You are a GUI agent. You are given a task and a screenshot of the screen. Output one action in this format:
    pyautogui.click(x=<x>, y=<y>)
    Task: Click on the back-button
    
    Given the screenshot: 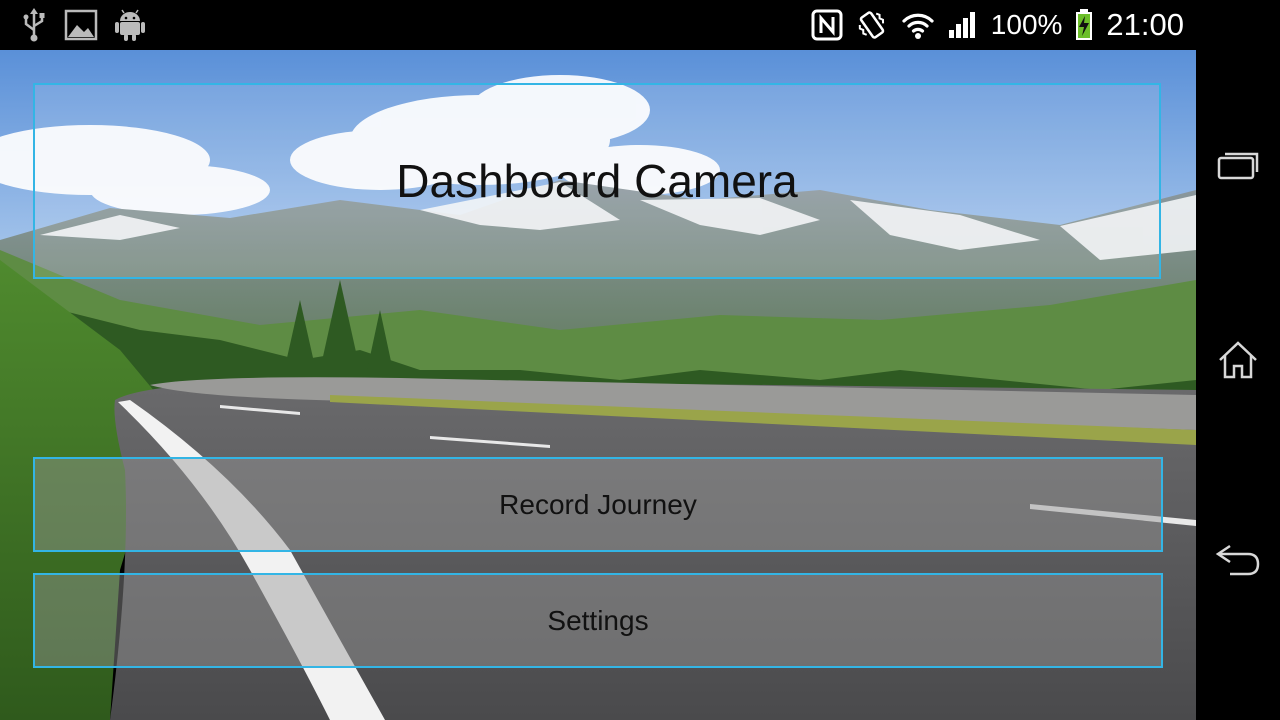 What is the action you would take?
    pyautogui.click(x=1238, y=560)
    